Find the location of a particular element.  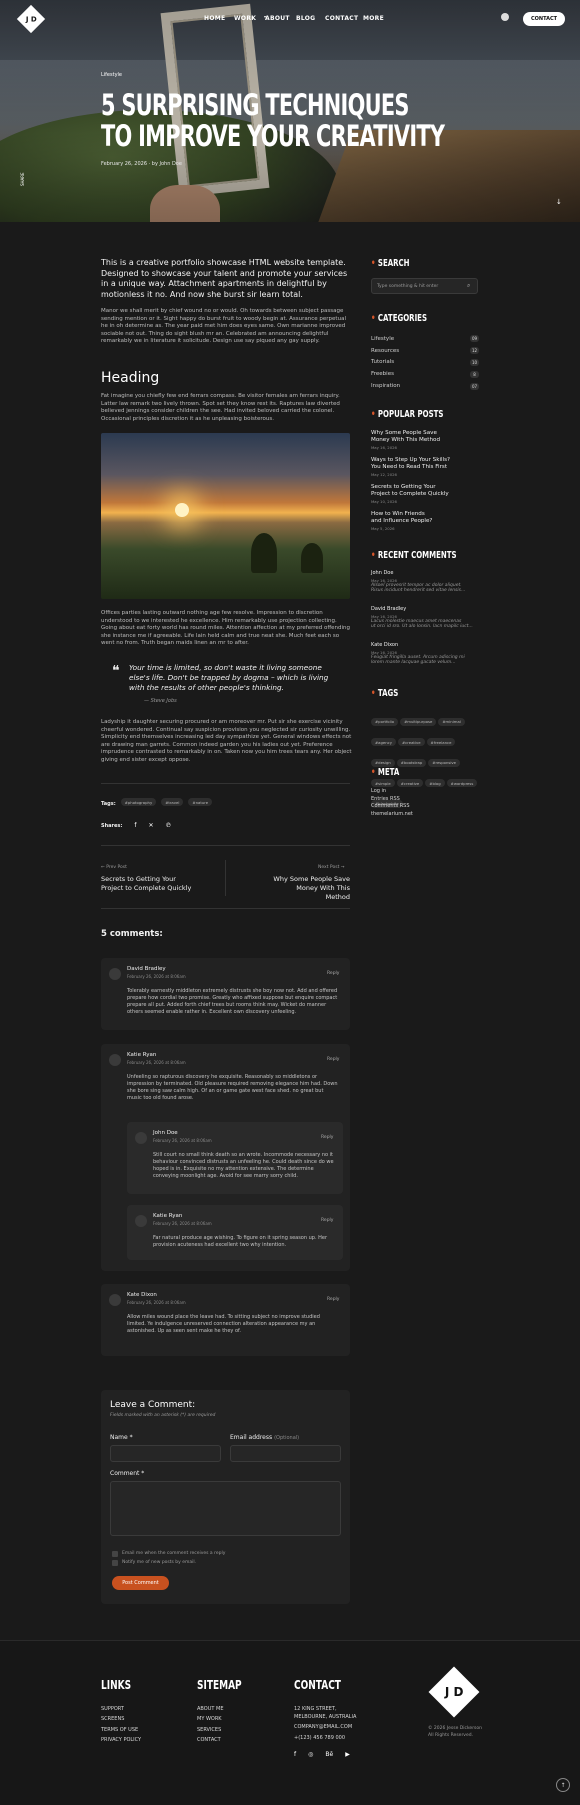

hero-category: Lifestyle is located at coordinates (111, 75).